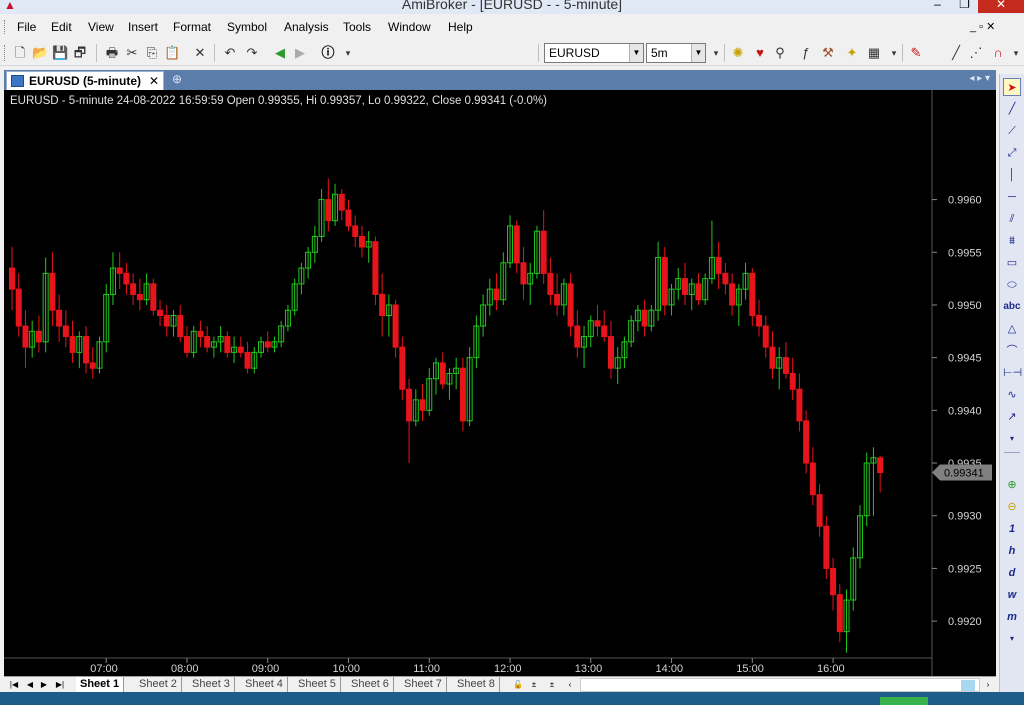 The height and width of the screenshot is (705, 1024). I want to click on gear-icon: ✺, so click(738, 53).